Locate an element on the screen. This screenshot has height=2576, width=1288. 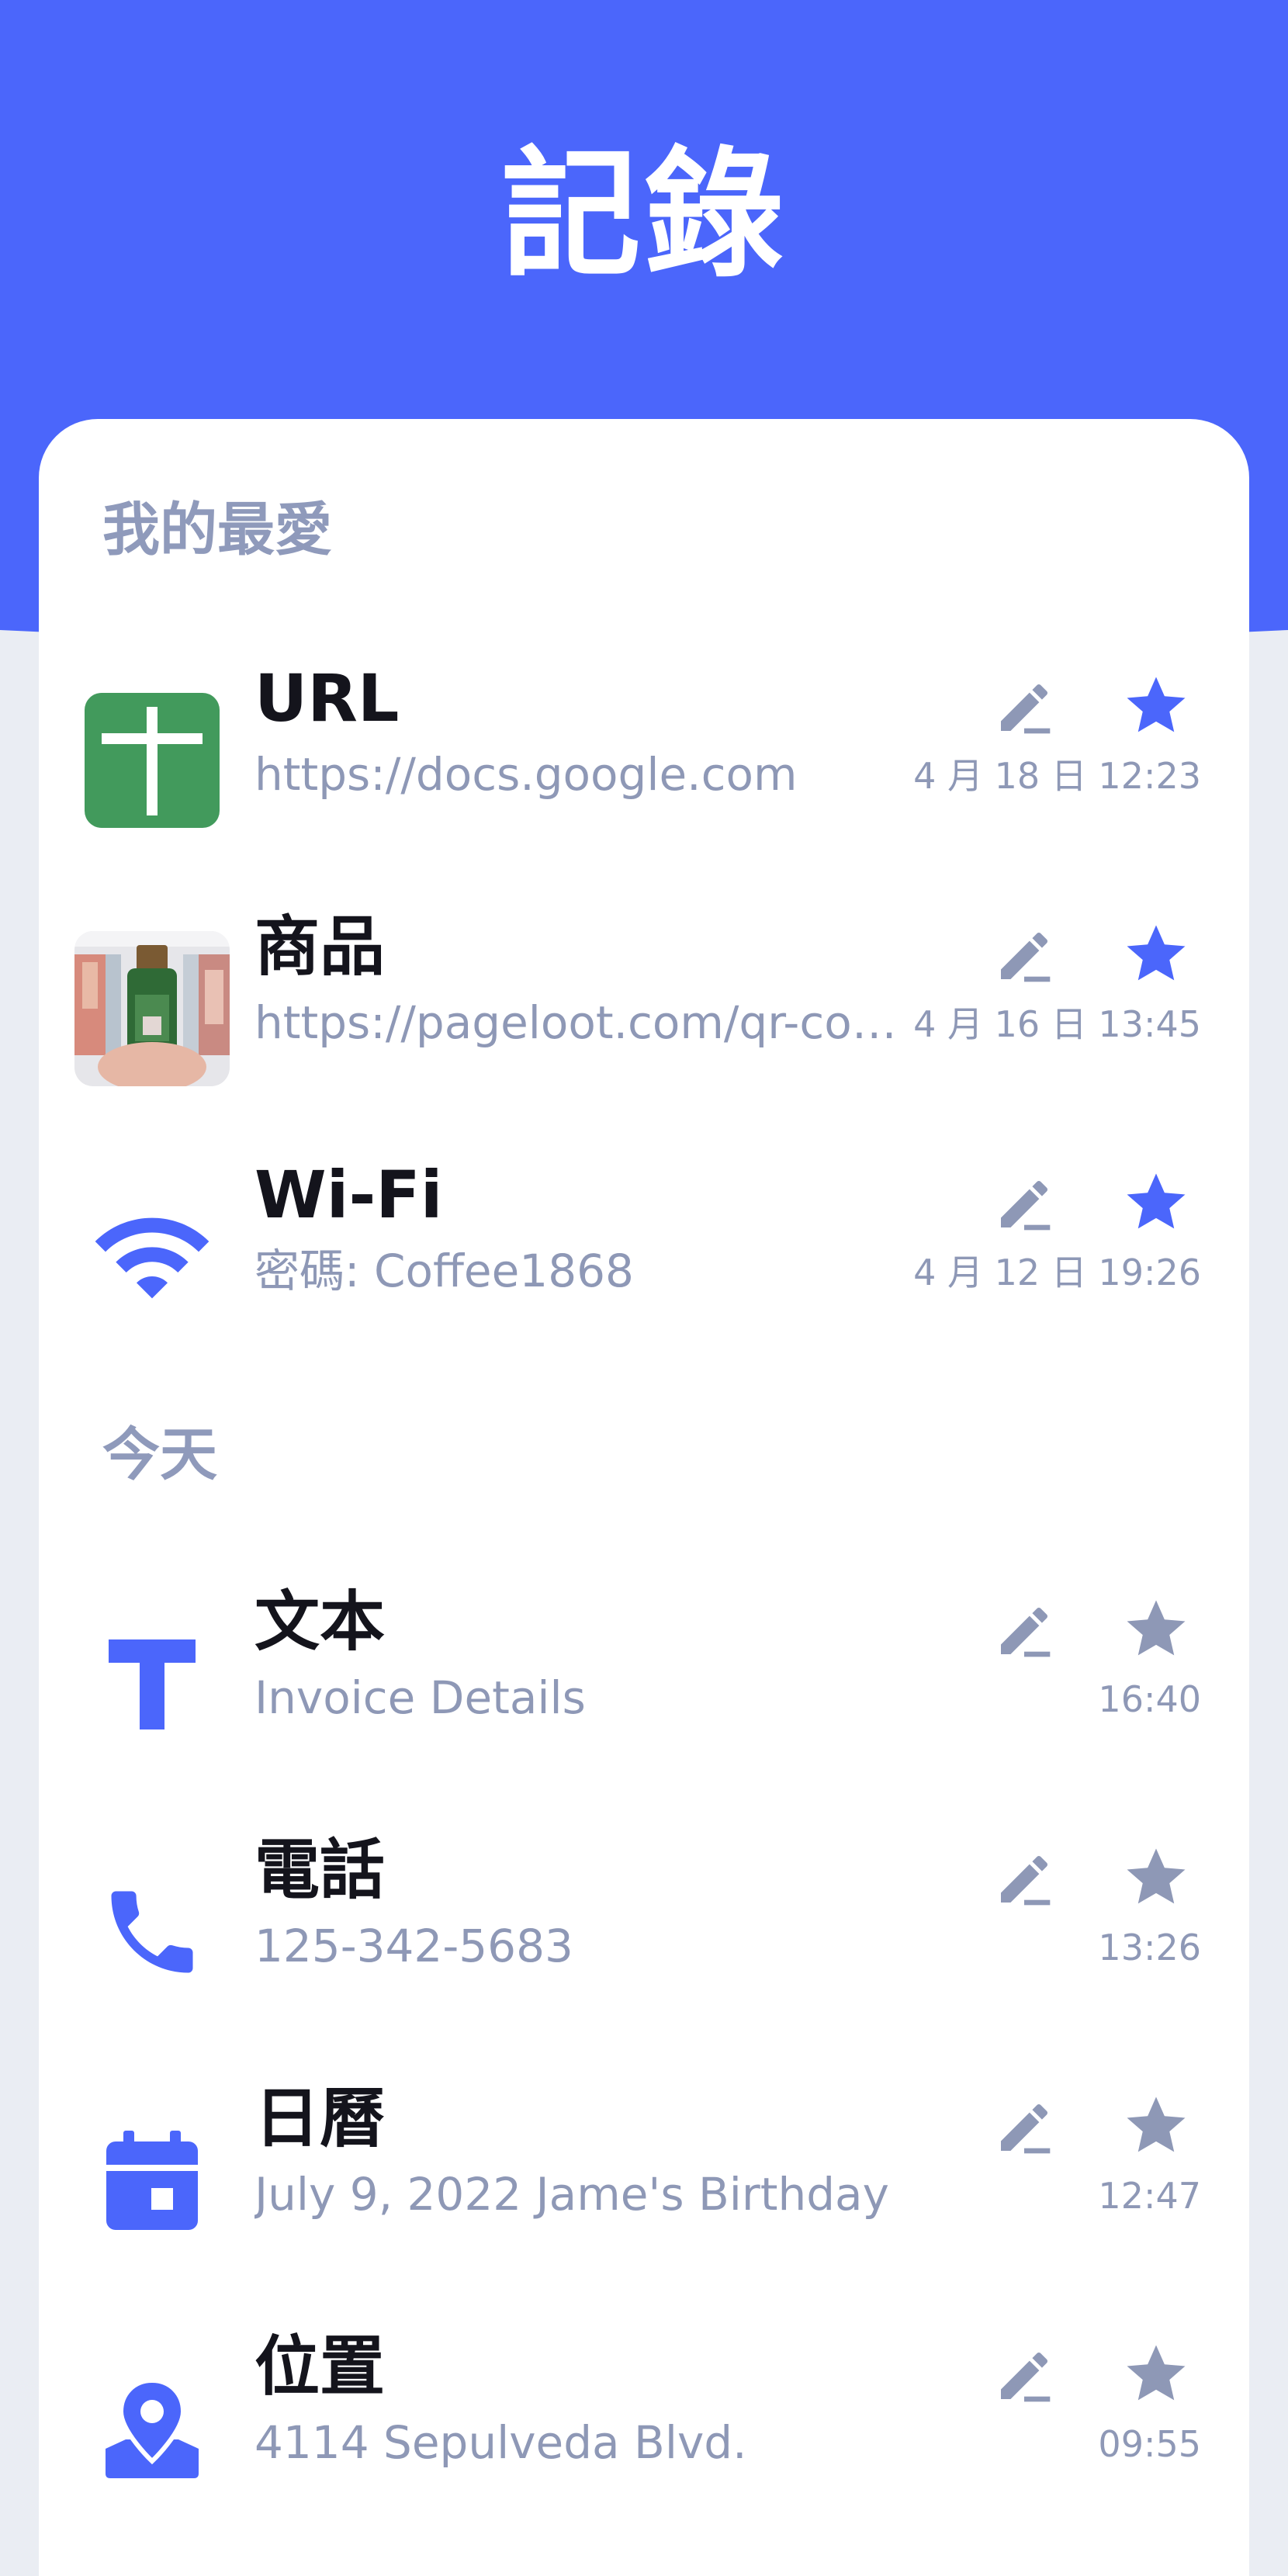
item-content: Invoice Details is located at coordinates (420, 1697).